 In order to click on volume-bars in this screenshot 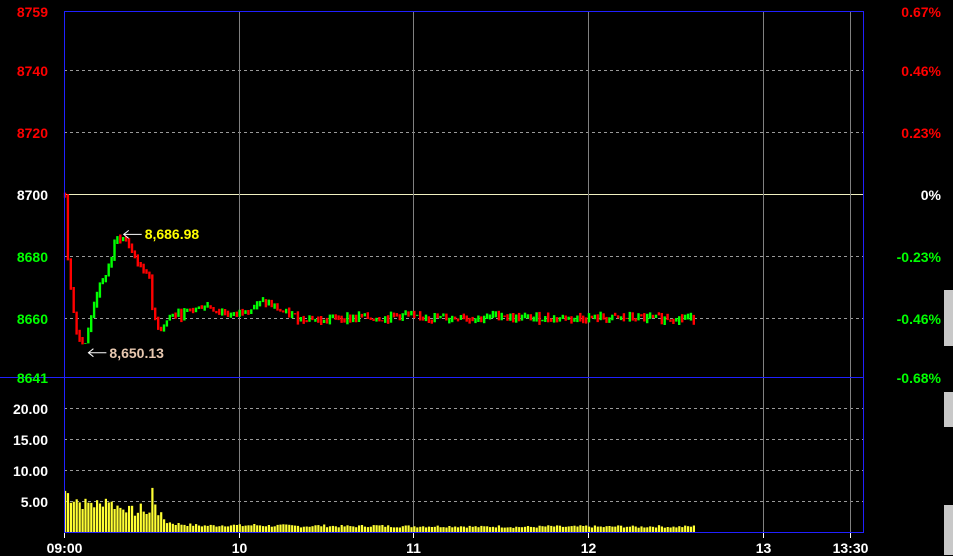, I will do `click(379, 509)`.